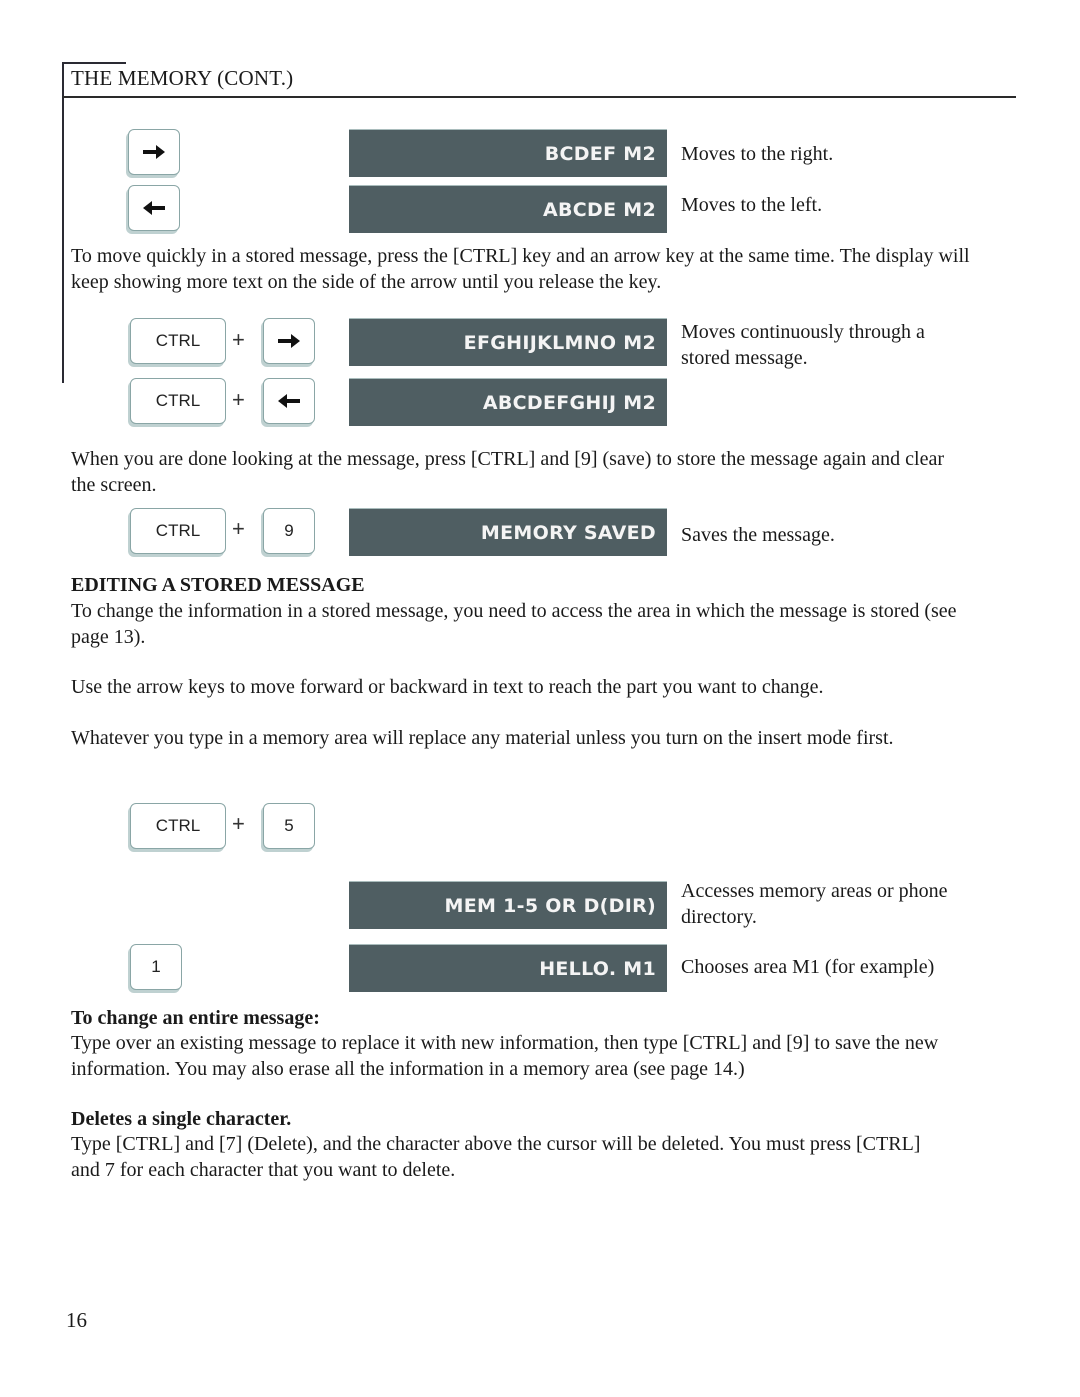 The width and height of the screenshot is (1080, 1397). Describe the element at coordinates (156, 967) in the screenshot. I see `one-key: 1` at that location.